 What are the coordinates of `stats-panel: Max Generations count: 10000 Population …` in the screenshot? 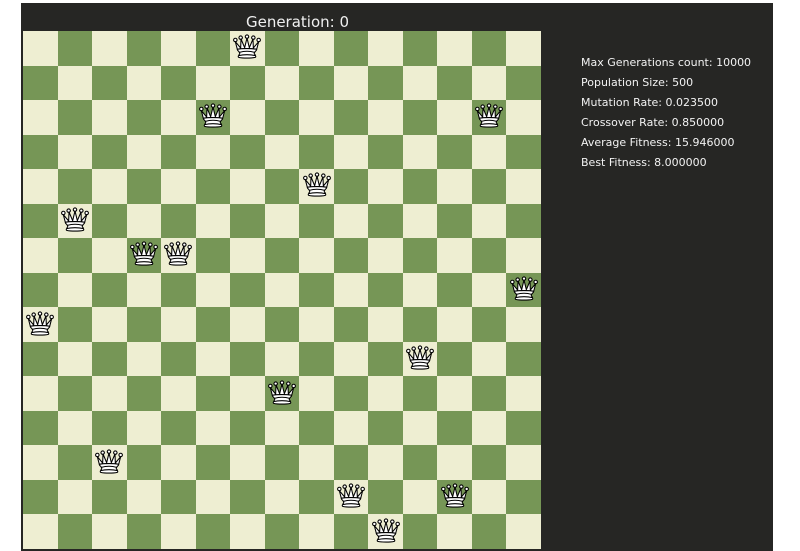 It's located at (666, 113).